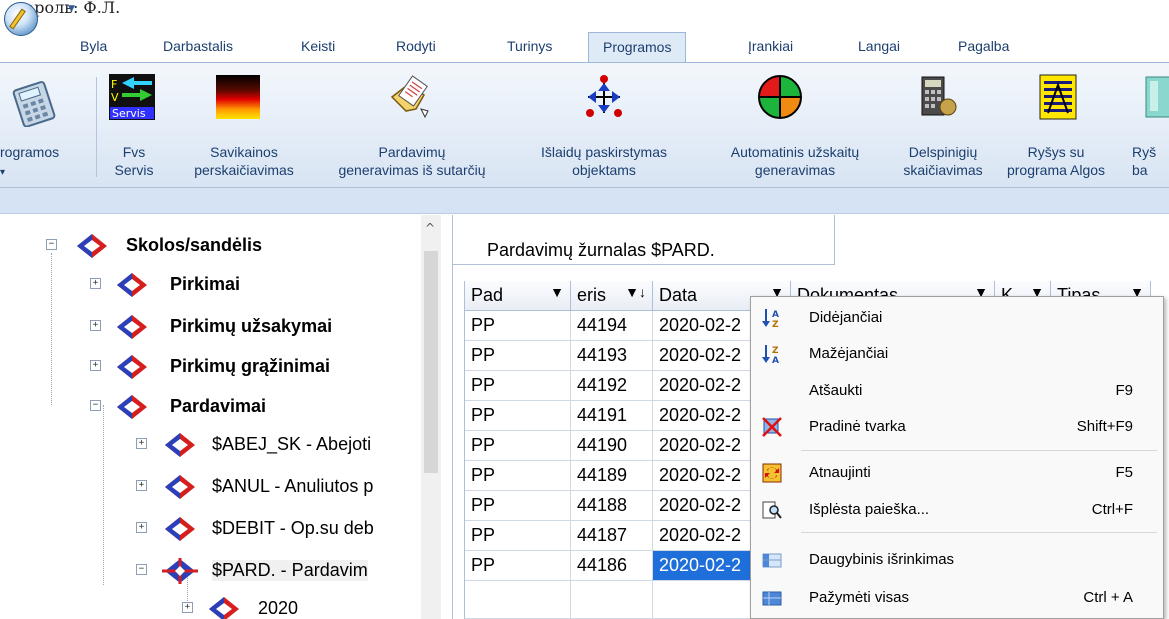 This screenshot has height=619, width=1169. I want to click on tab-darbastalis: Darbastalis, so click(198, 46).